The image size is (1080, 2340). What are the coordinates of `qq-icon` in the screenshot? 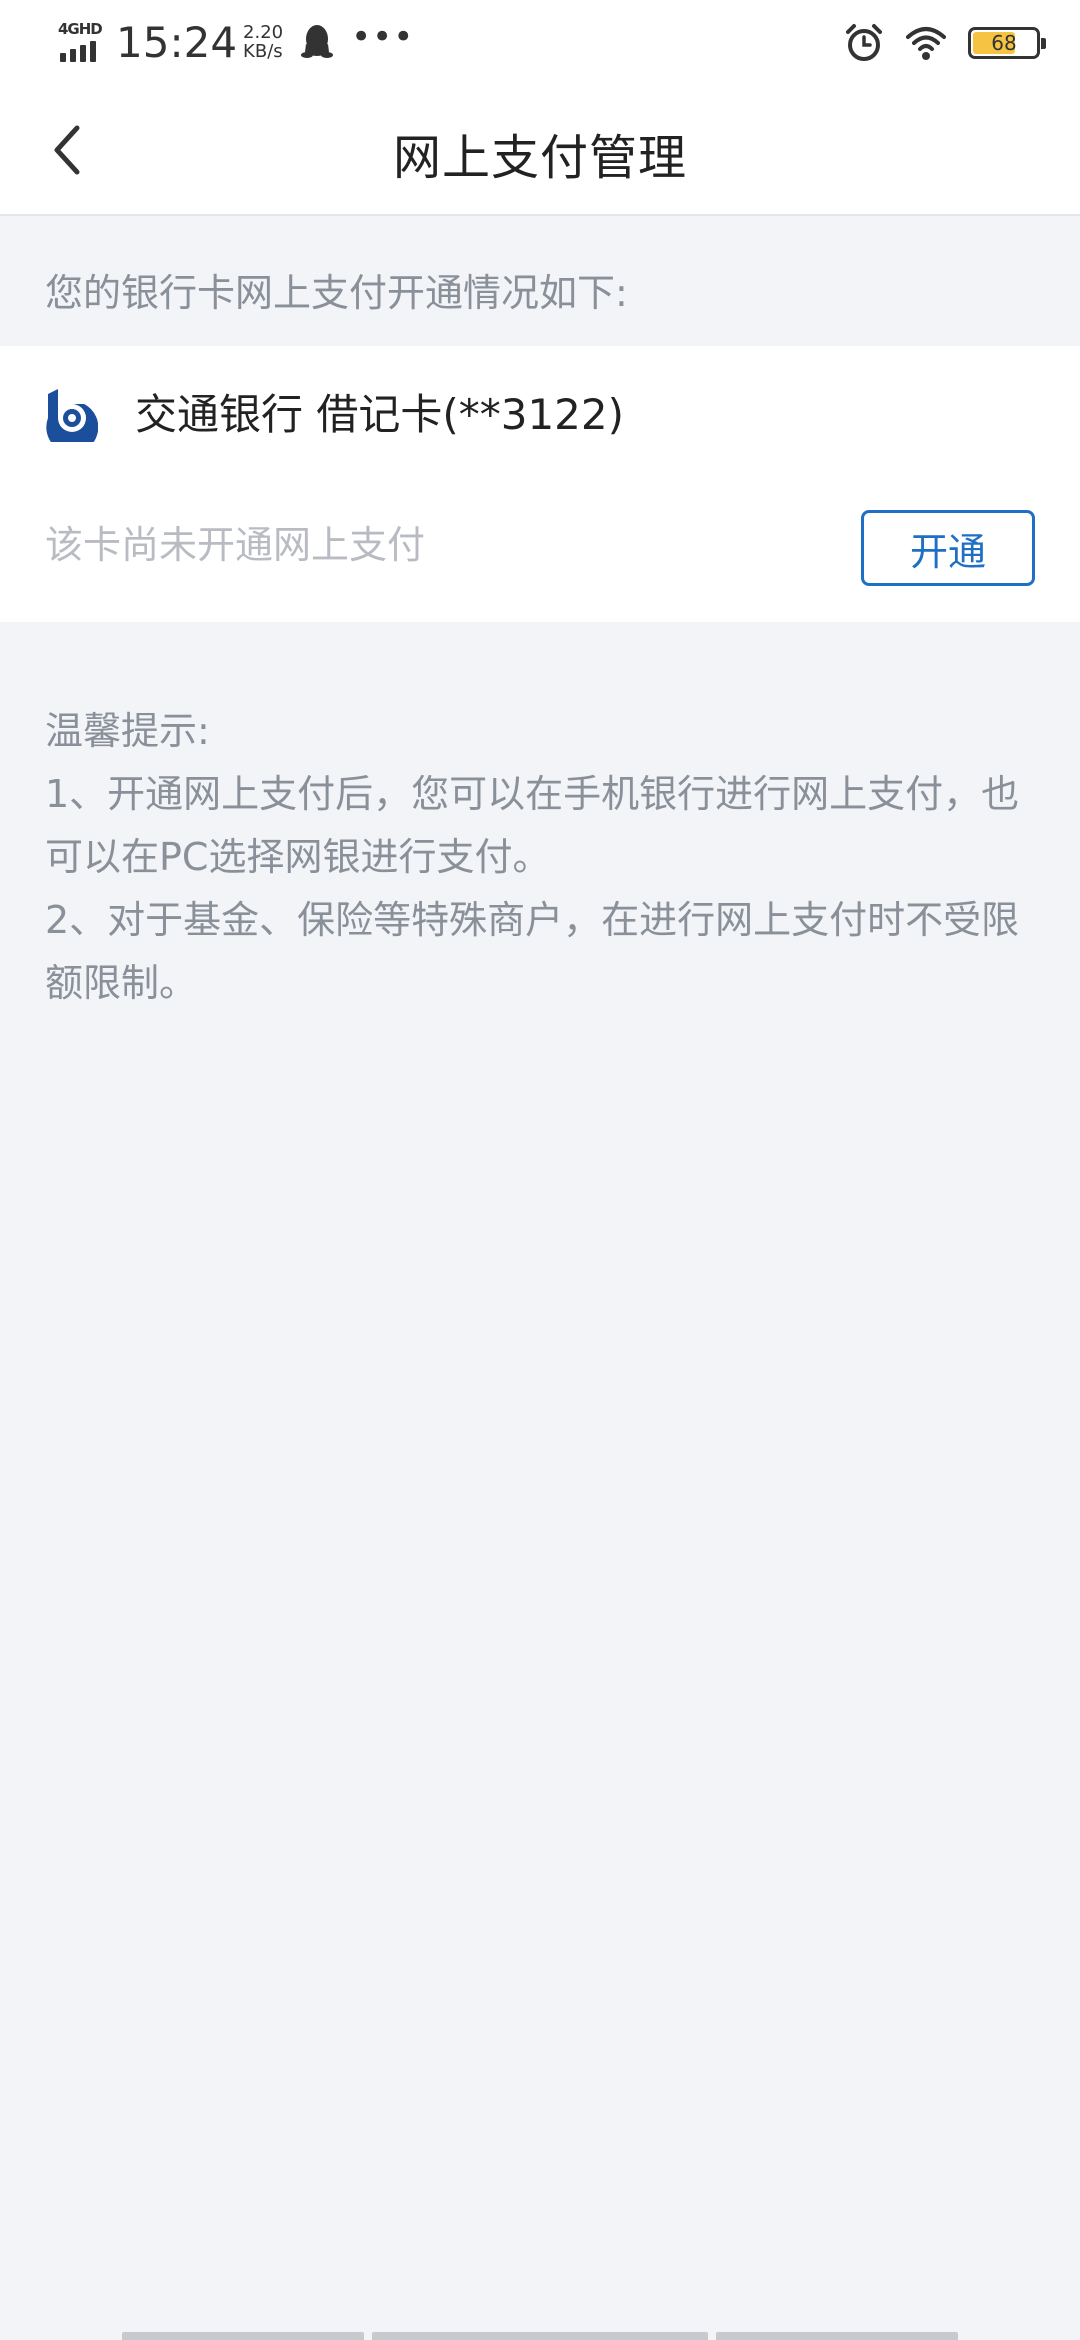 It's located at (317, 41).